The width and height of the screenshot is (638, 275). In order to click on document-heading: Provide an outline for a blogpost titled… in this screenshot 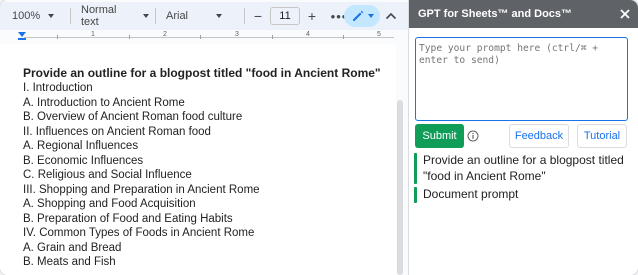, I will do `click(202, 73)`.